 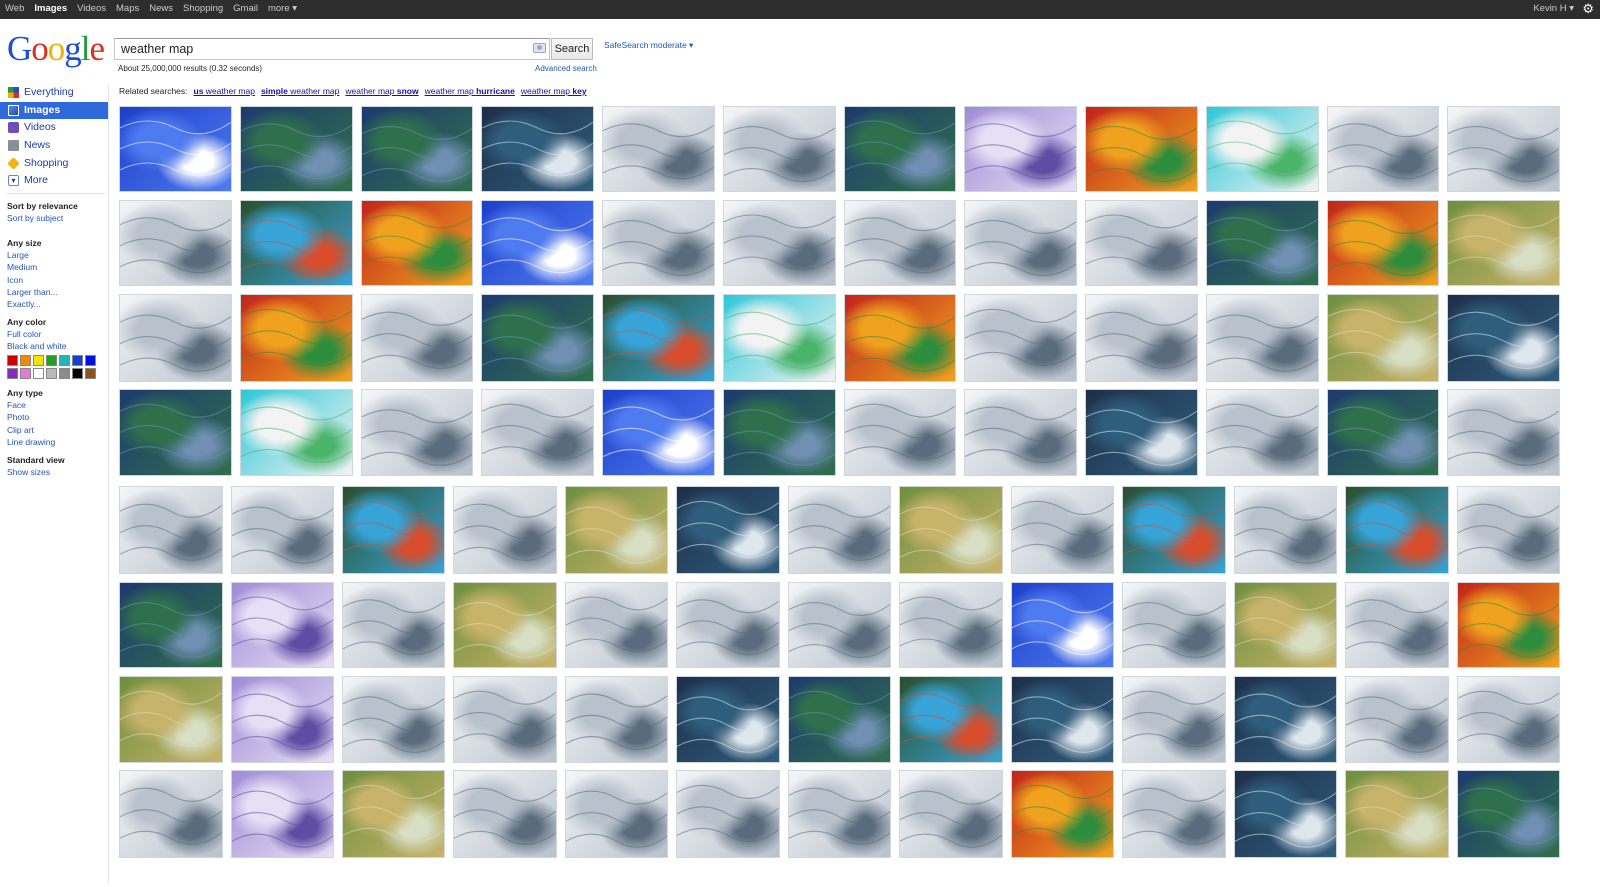 What do you see at coordinates (1141, 338) in the screenshot?
I see `image-result-line-front-sketch` at bounding box center [1141, 338].